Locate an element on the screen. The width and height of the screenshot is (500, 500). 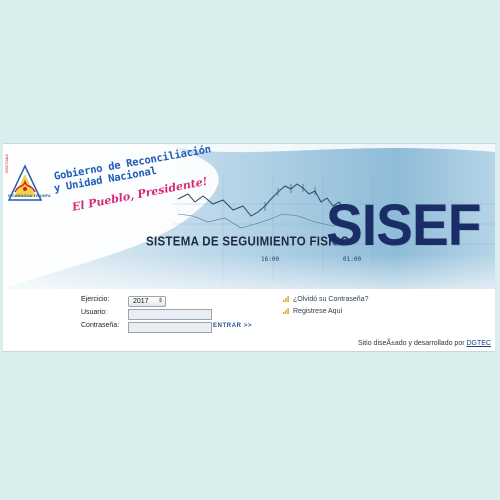
ejercicio-selected-value: 2017 is located at coordinates (141, 301).